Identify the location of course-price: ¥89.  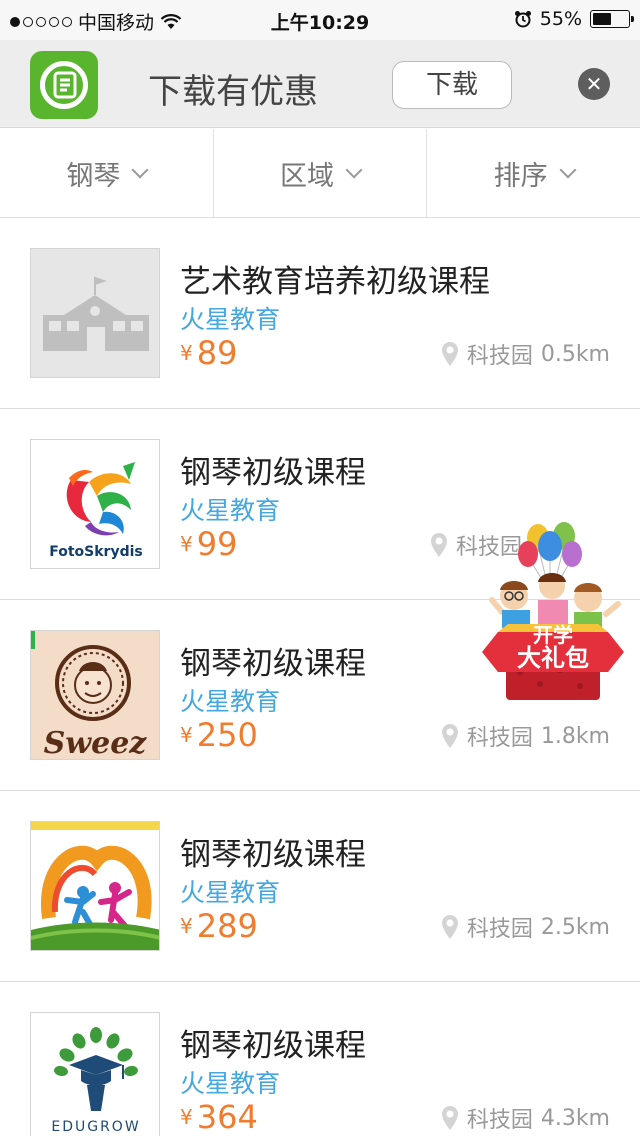
(208, 353).